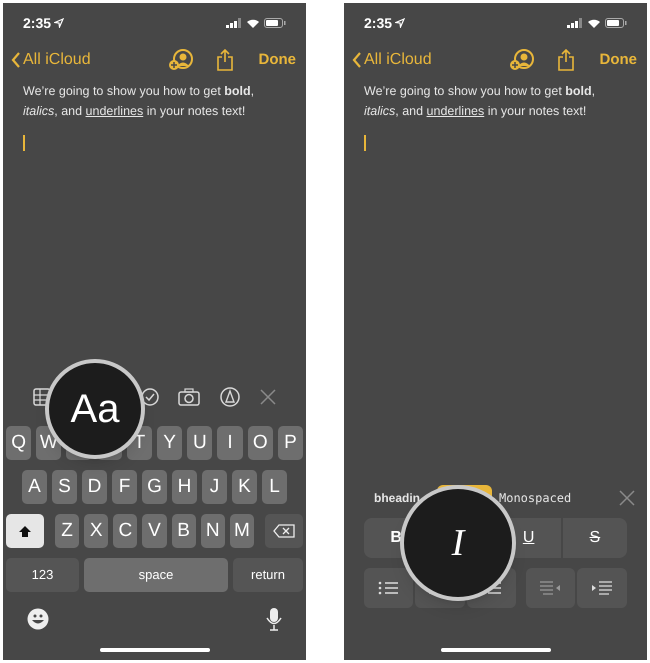 This screenshot has height=663, width=650. I want to click on pen-tip-icon, so click(230, 397).